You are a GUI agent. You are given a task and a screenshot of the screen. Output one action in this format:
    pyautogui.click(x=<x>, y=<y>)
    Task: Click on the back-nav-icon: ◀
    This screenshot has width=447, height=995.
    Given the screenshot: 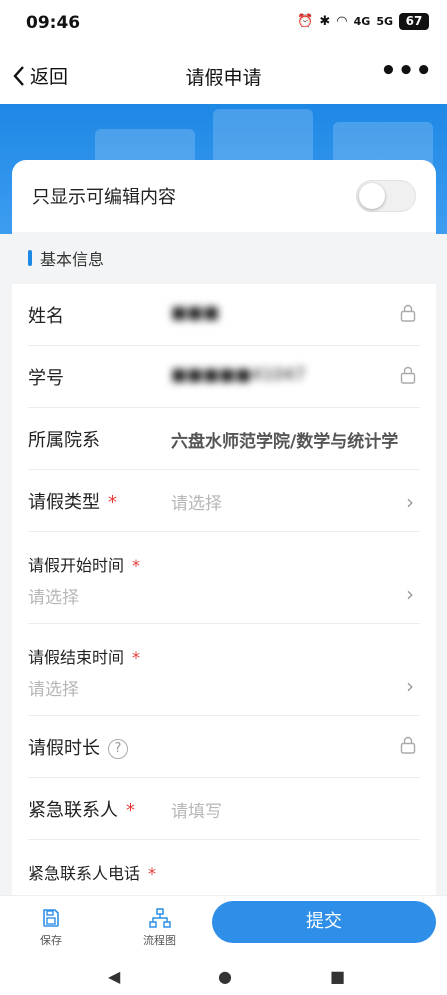 What is the action you would take?
    pyautogui.click(x=114, y=976)
    